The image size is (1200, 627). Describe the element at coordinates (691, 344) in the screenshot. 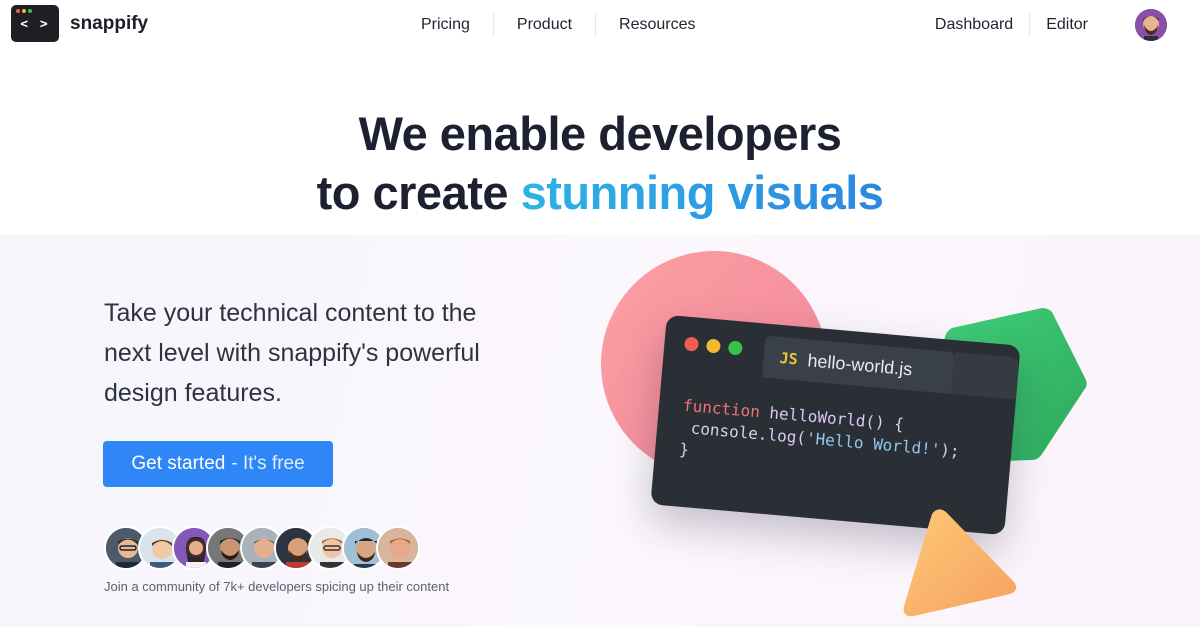

I see `close-dot-icon` at that location.